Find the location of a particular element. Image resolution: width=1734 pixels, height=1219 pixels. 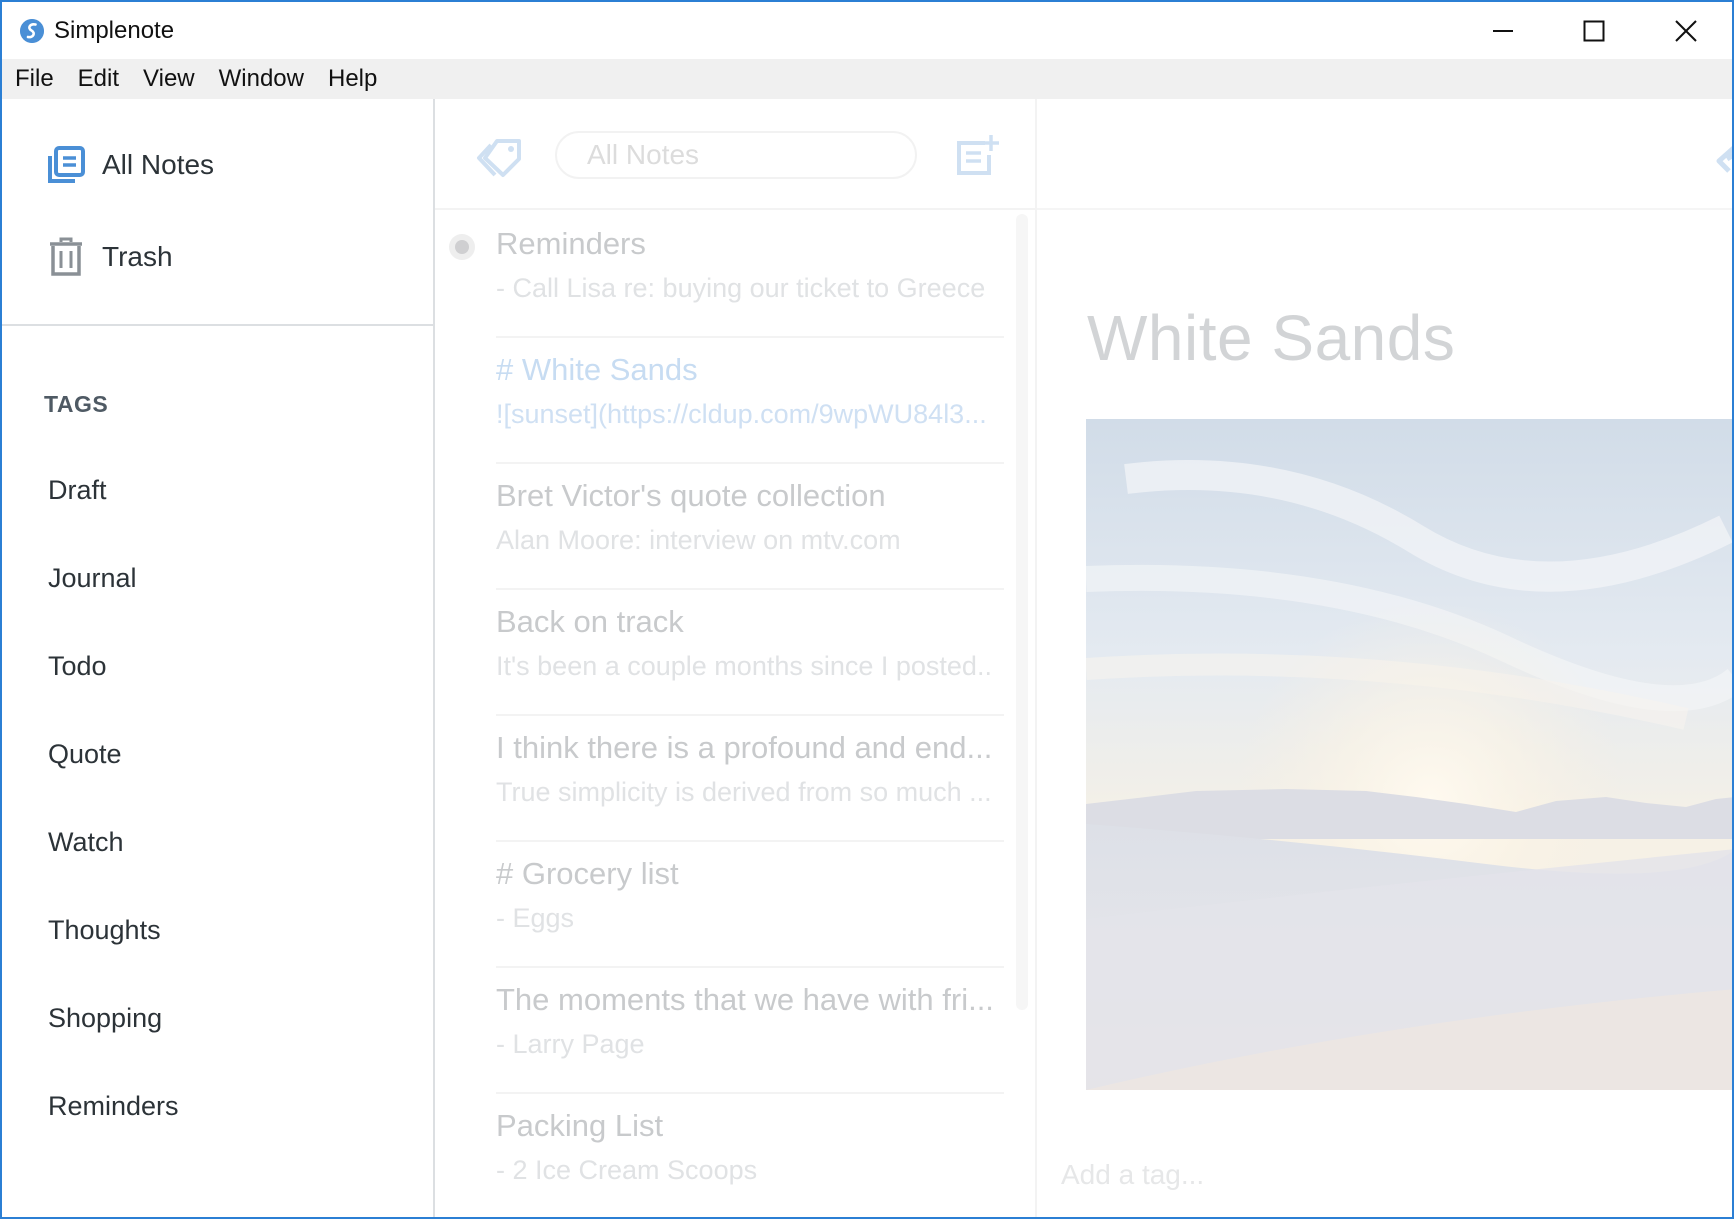

title-bar: Simplenote is located at coordinates (867, 30).